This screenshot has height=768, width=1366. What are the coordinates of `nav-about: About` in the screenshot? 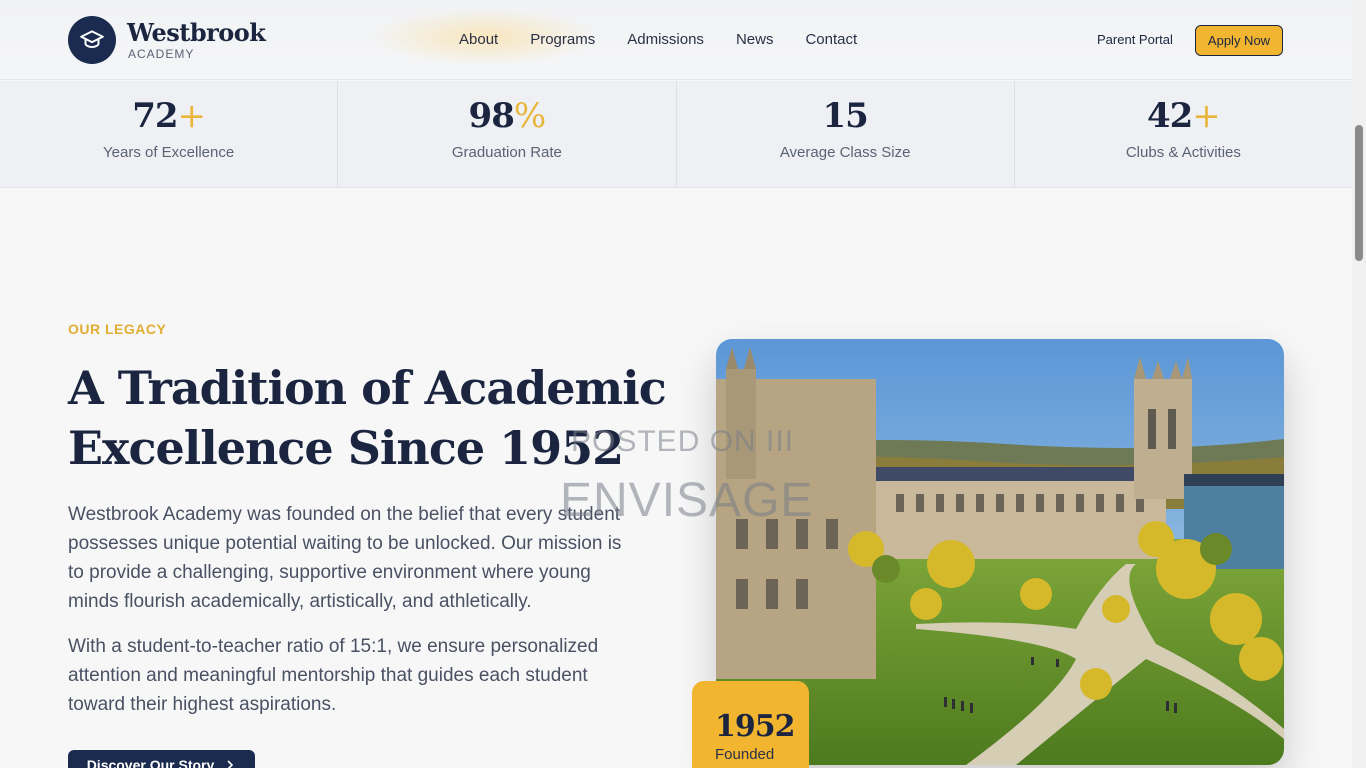 It's located at (478, 39).